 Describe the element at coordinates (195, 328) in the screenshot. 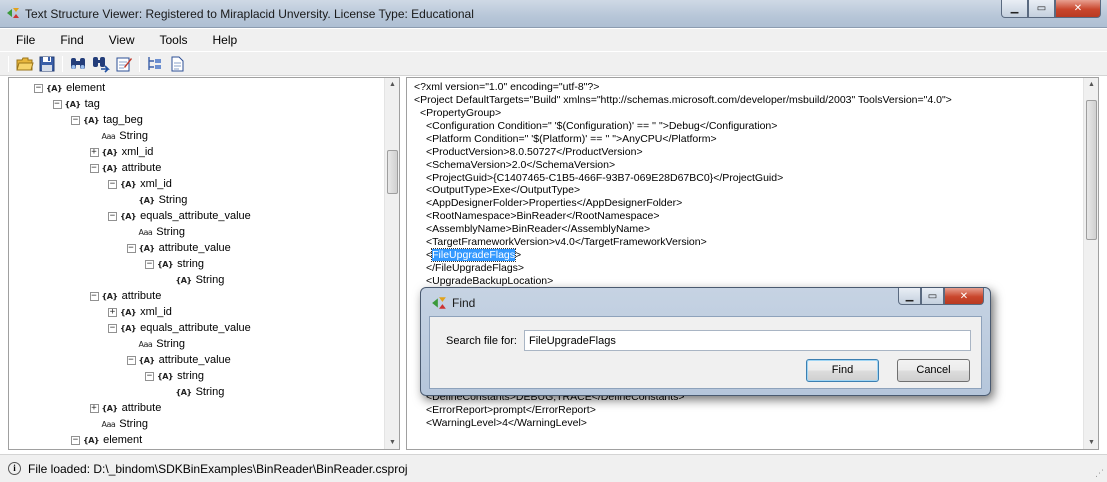

I see `tree-node-label: equals_attribute_value` at that location.